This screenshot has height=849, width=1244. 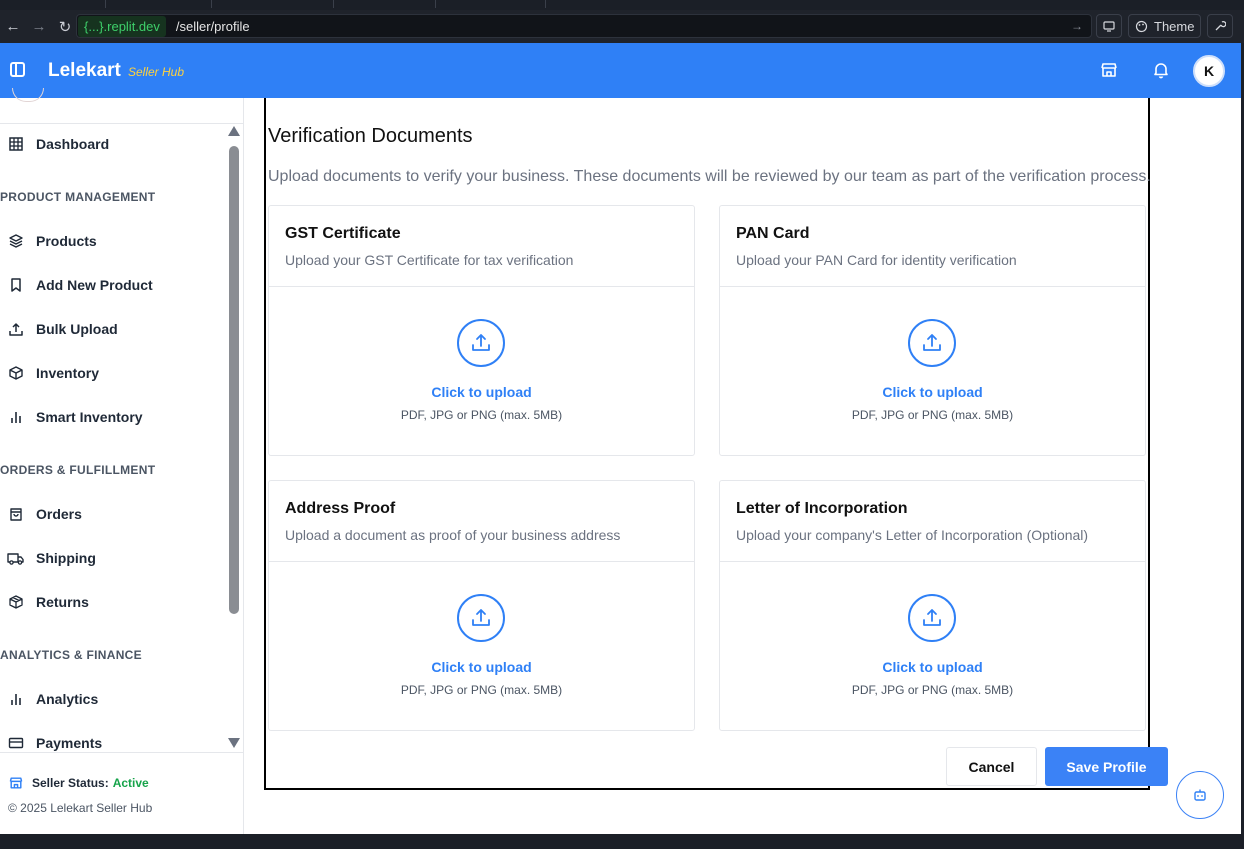 What do you see at coordinates (121, 123) in the screenshot?
I see `divider` at bounding box center [121, 123].